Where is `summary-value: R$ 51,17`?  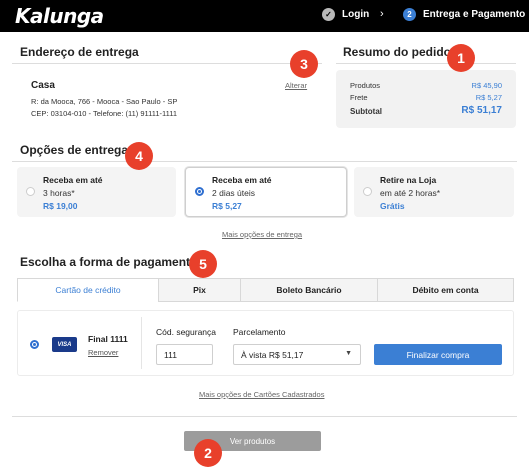
summary-value: R$ 51,17 is located at coordinates (481, 110).